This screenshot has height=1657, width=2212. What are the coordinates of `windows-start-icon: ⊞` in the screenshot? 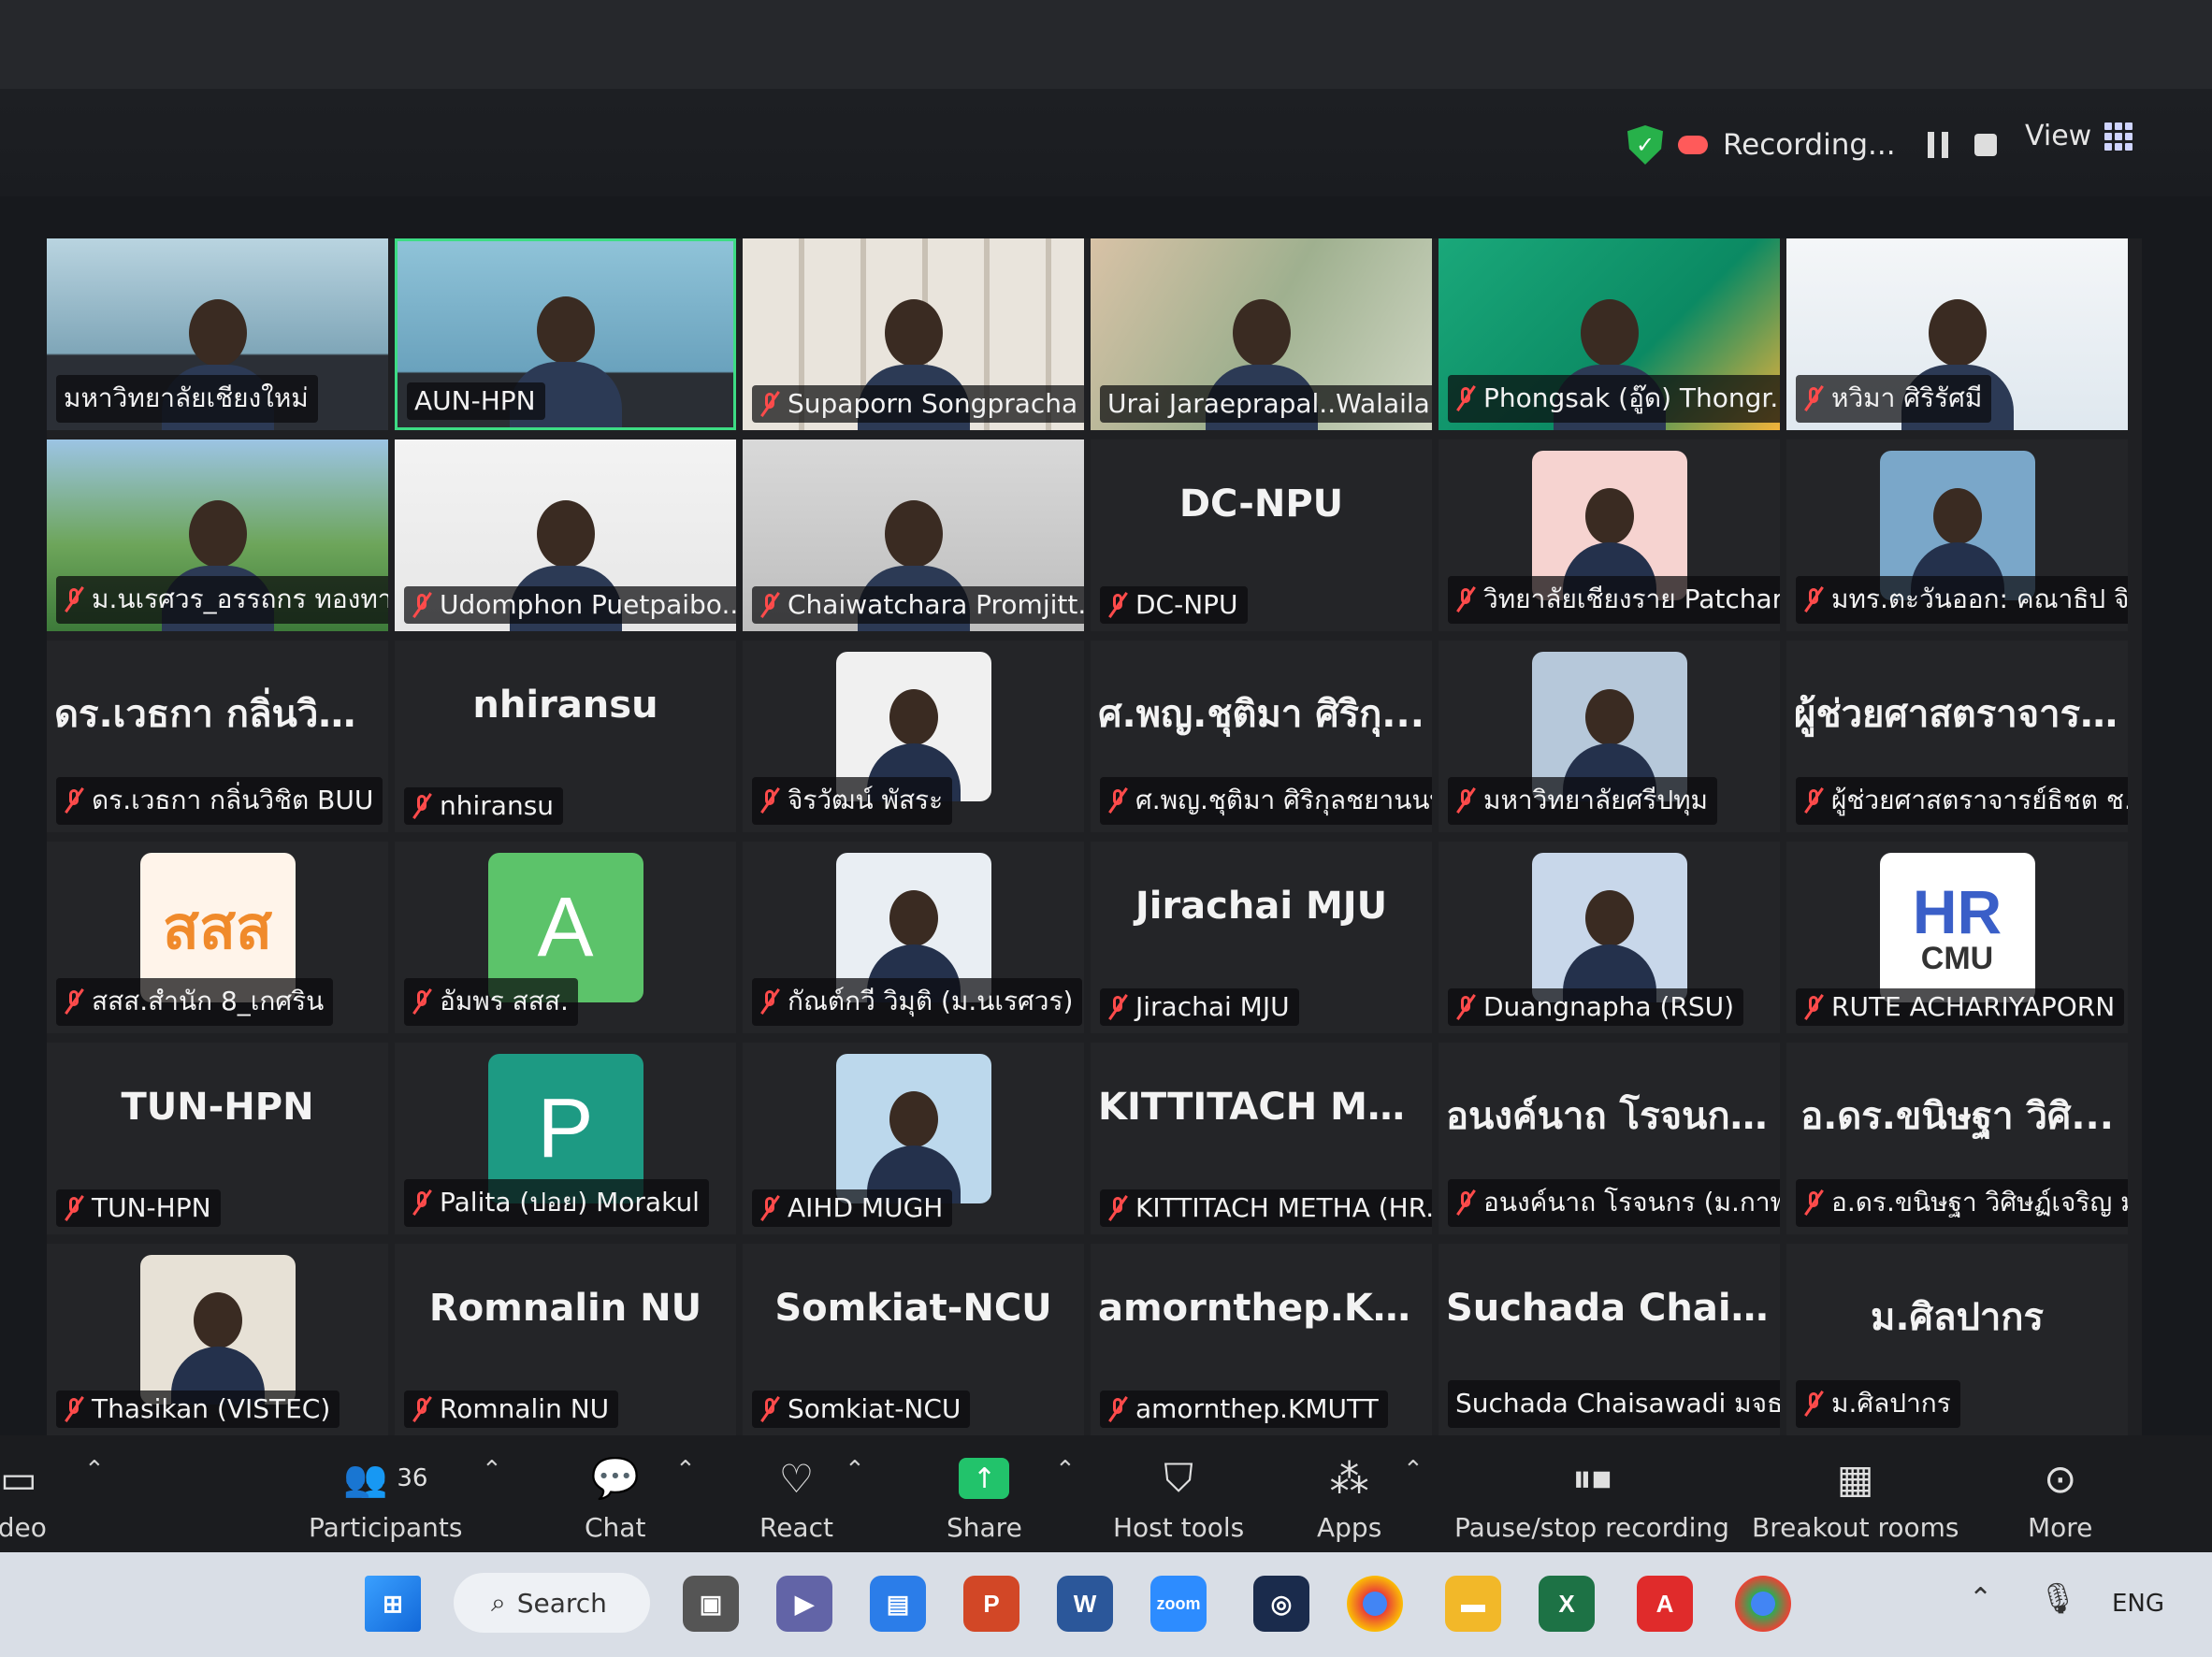 It's located at (393, 1604).